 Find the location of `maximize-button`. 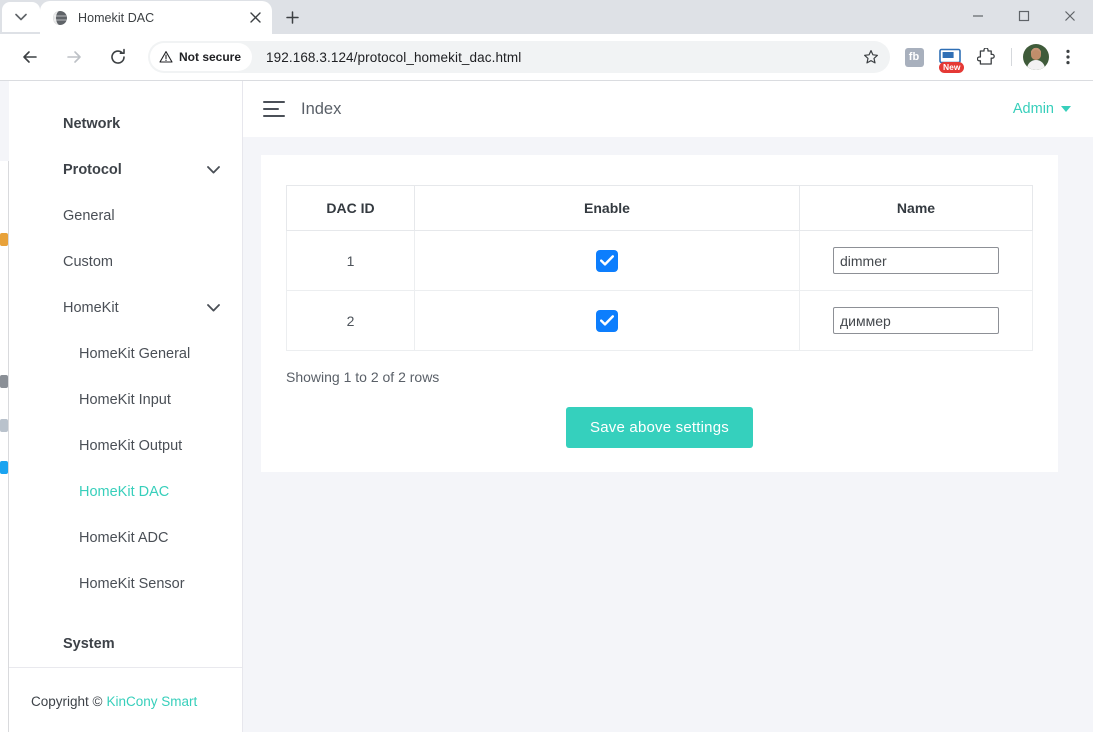

maximize-button is located at coordinates (1024, 16).